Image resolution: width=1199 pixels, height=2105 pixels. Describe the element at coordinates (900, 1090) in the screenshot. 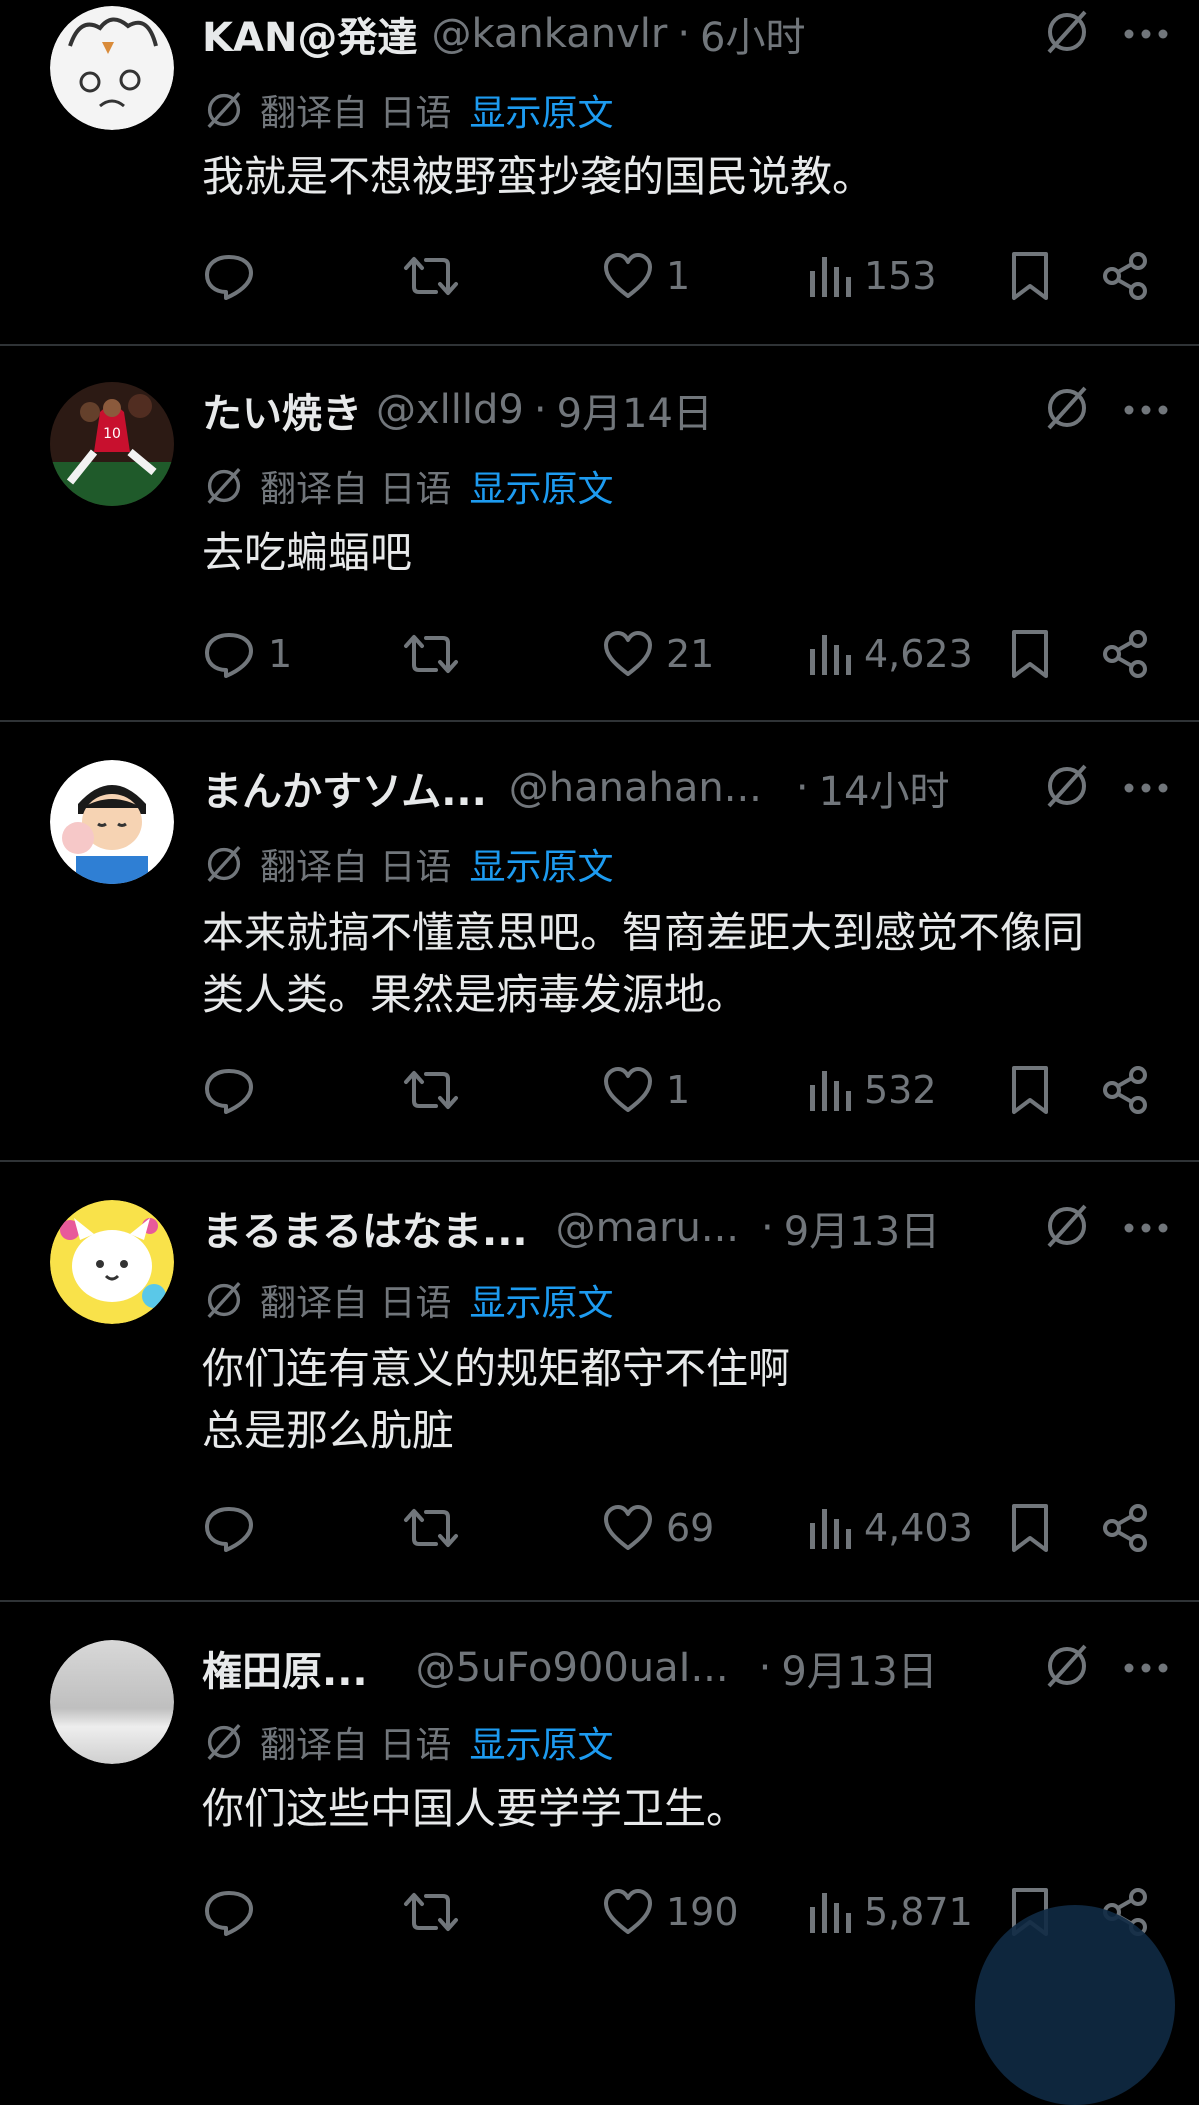

I see `view-count: 532` at that location.